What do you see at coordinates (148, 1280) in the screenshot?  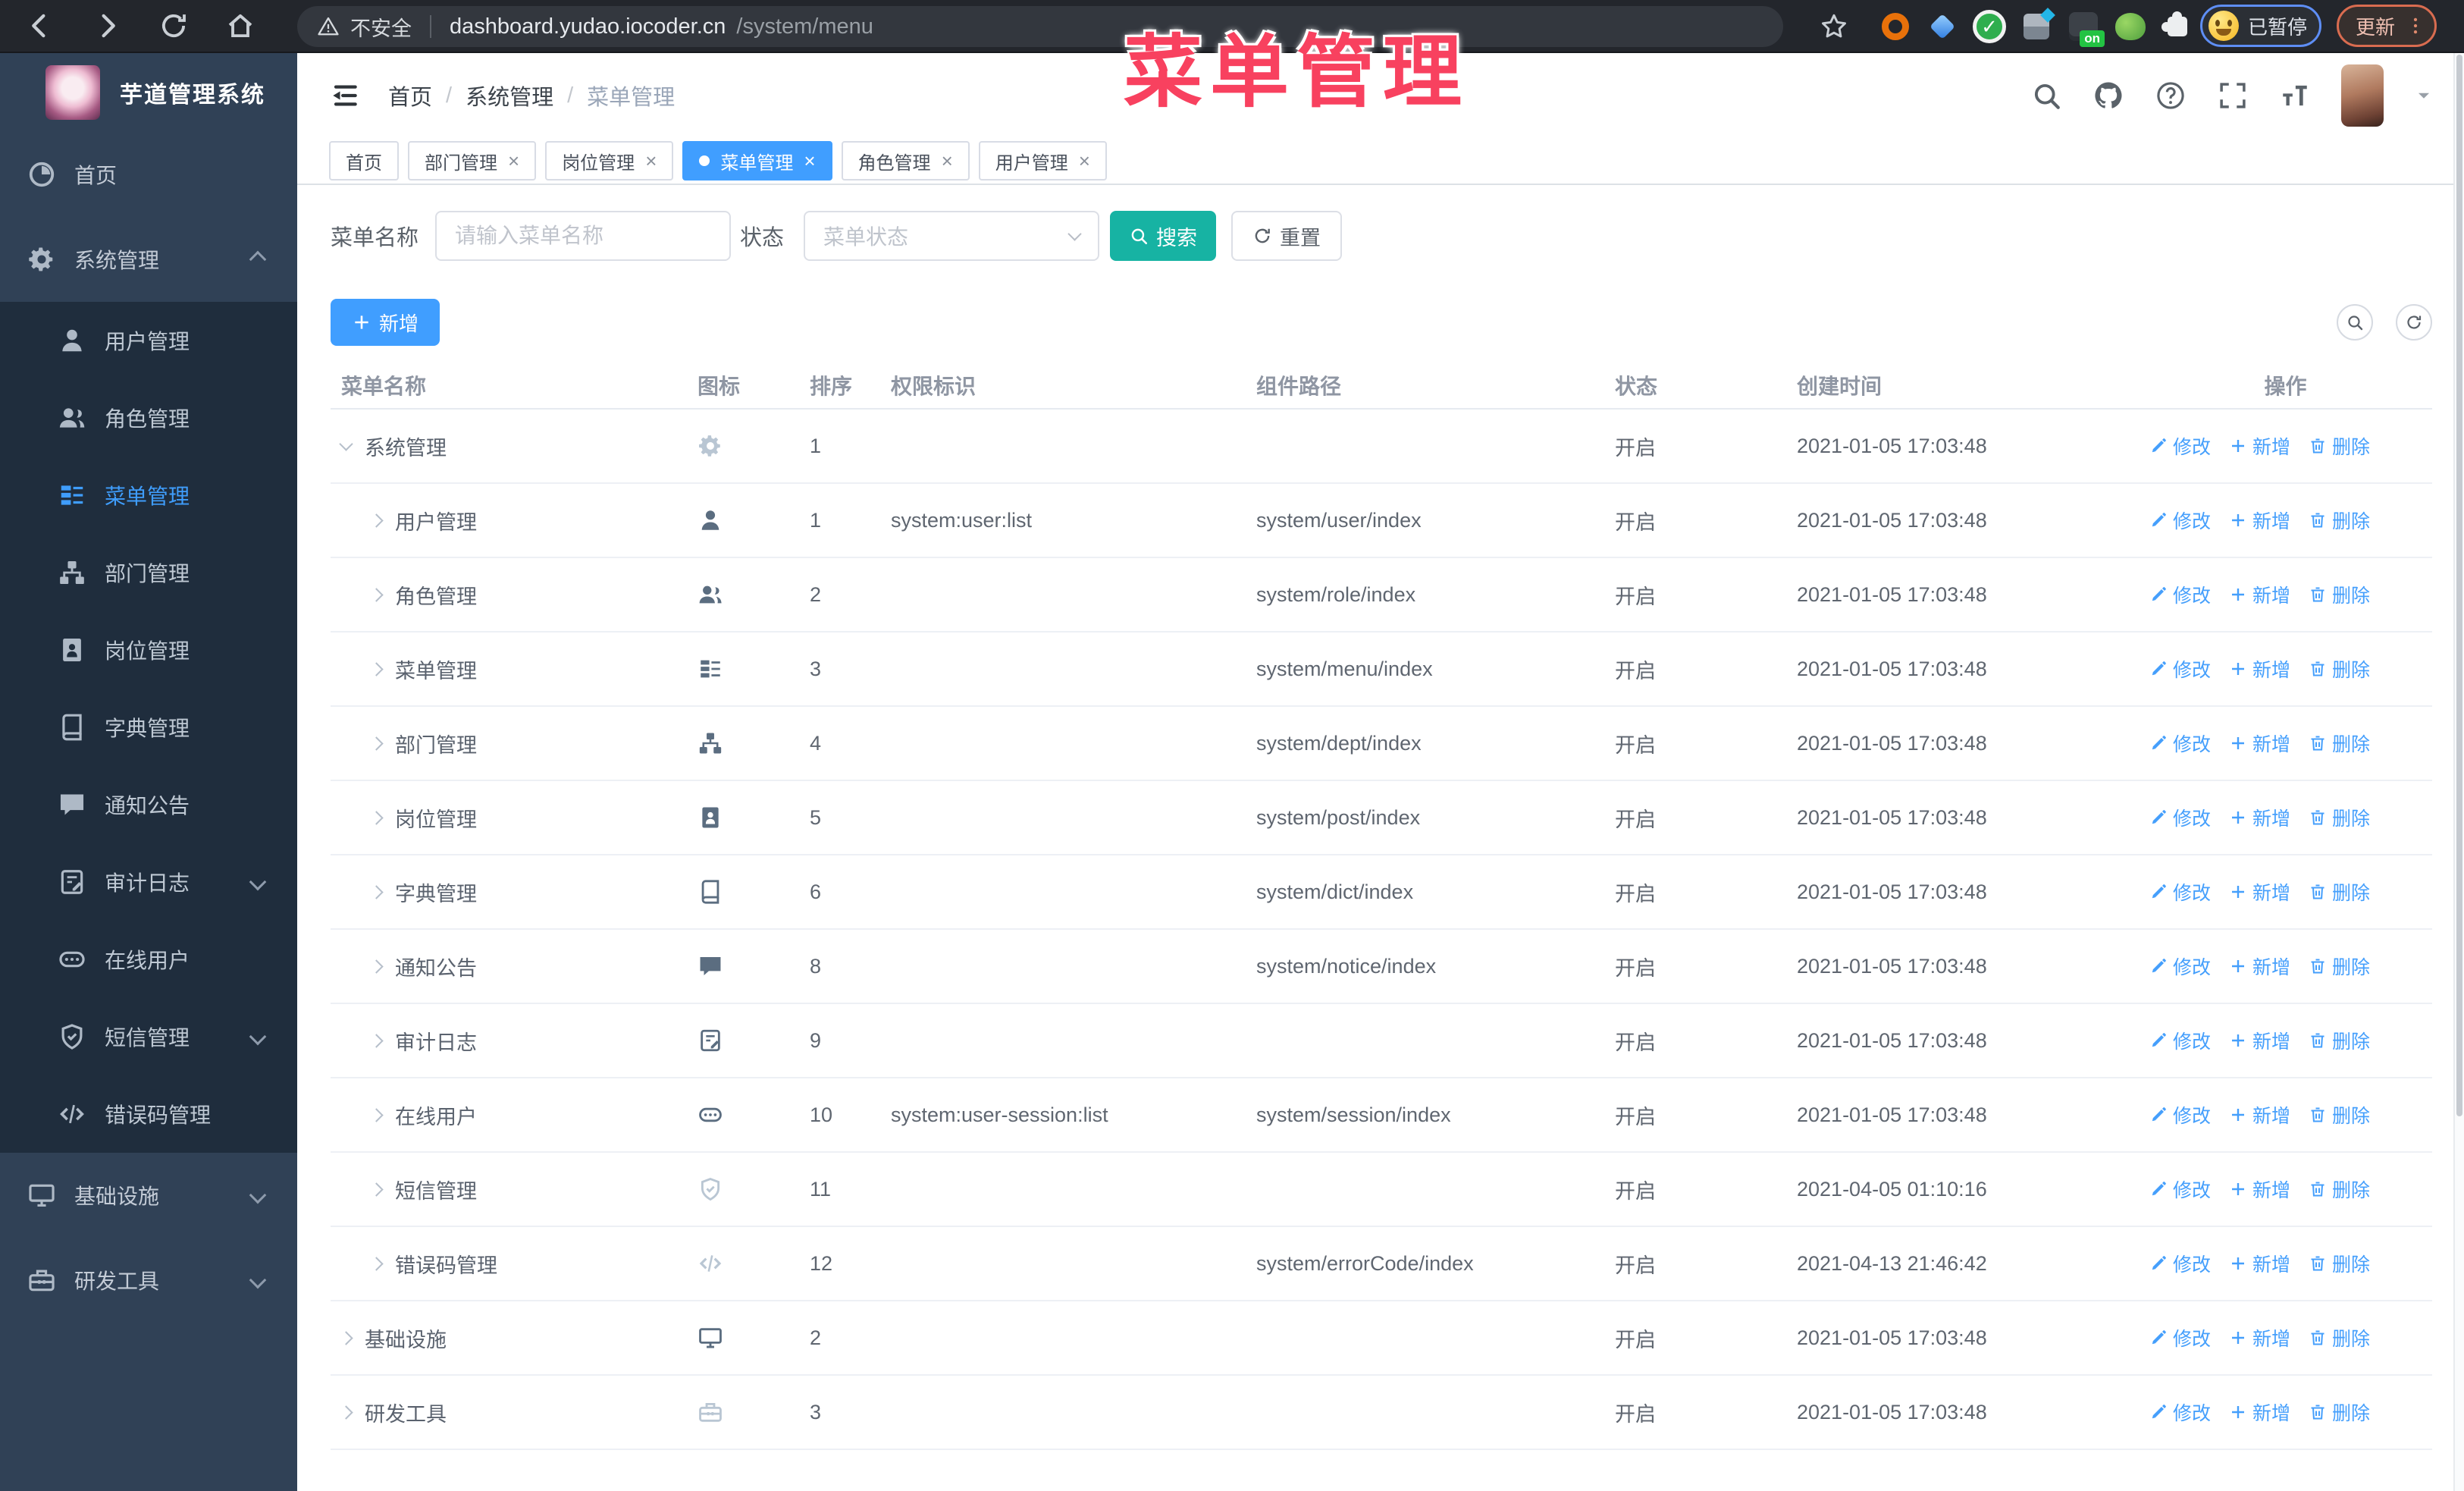 I see `sidebar-item-dev-tool: 研发工具` at bounding box center [148, 1280].